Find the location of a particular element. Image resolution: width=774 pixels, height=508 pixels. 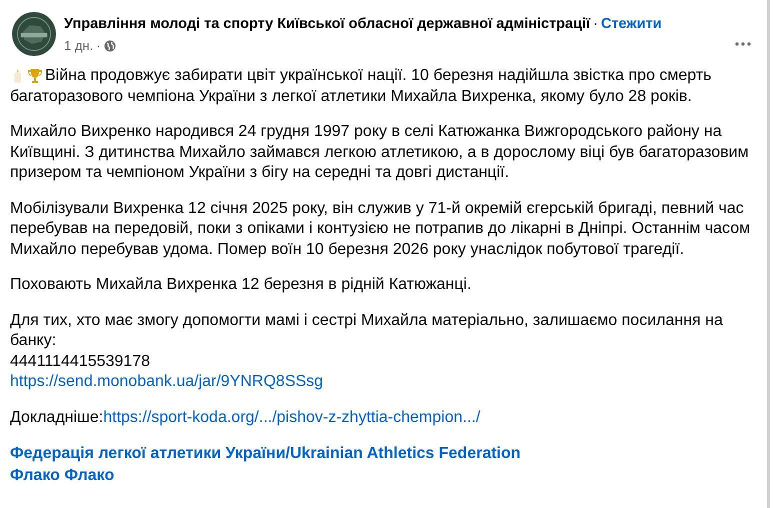

post-text-line: Війна продовжує забирати цвіт української нації. 10 березня надійшла звістка про смерть is located at coordinates (378, 76).